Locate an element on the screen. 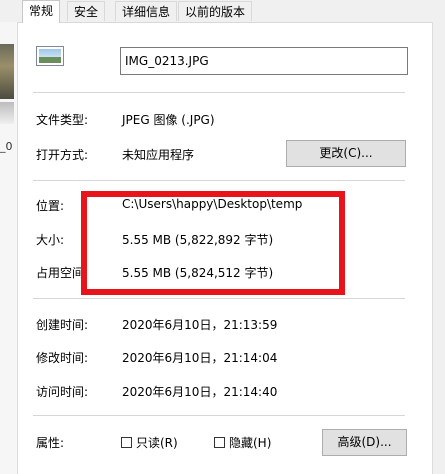  hidden-checkbox: 隐藏(H) is located at coordinates (242, 442).